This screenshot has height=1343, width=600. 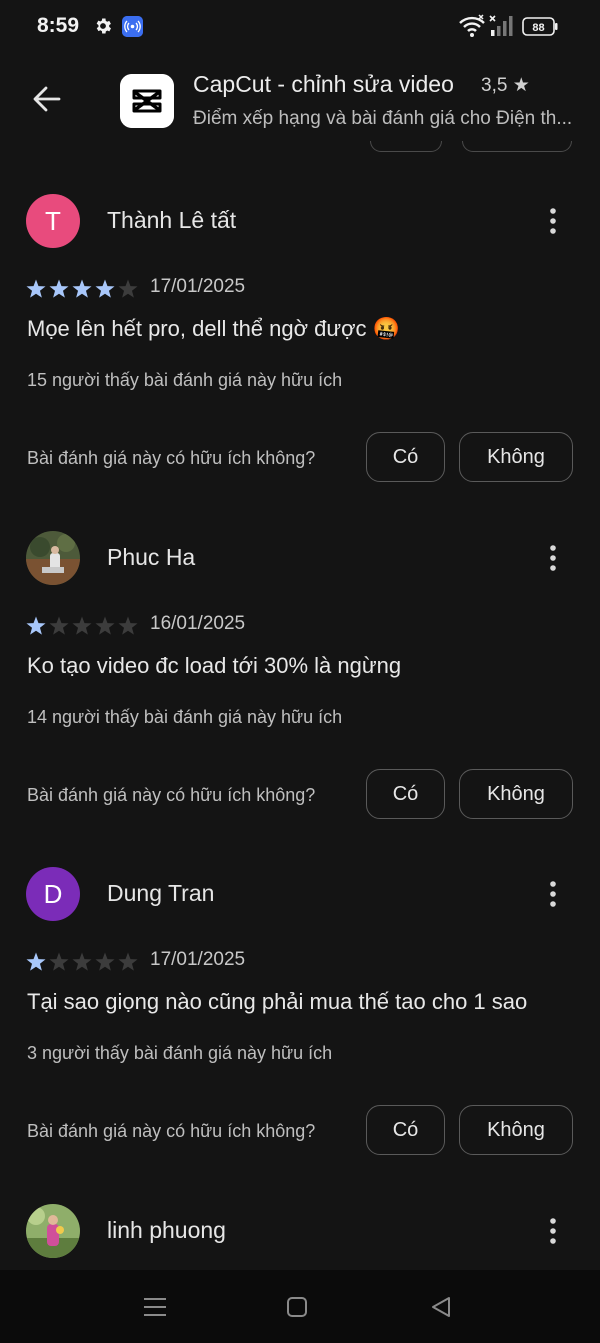 I want to click on home-icon, so click(x=297, y=1307).